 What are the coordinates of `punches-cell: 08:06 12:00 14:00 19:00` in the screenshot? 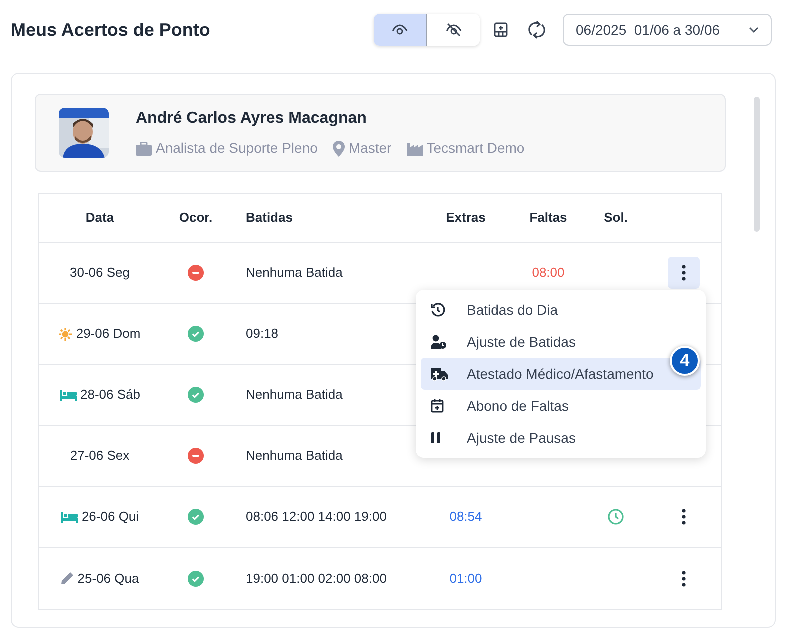 It's located at (316, 516).